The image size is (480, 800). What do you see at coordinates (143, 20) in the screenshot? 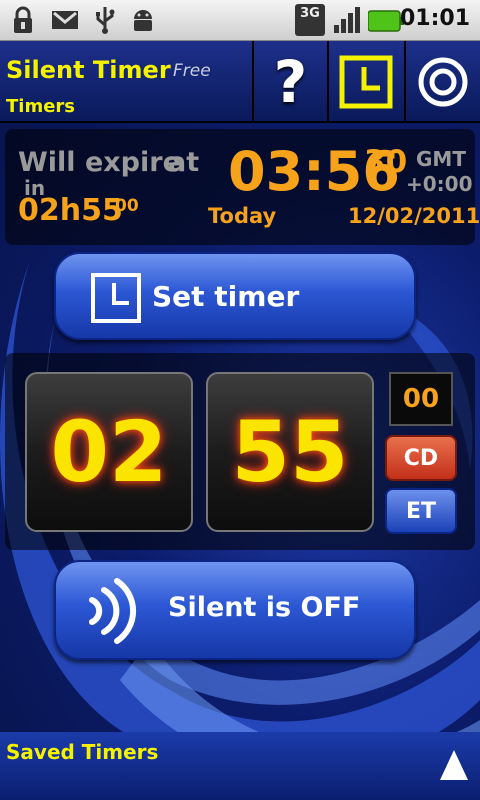
I see `android-debug-icon` at bounding box center [143, 20].